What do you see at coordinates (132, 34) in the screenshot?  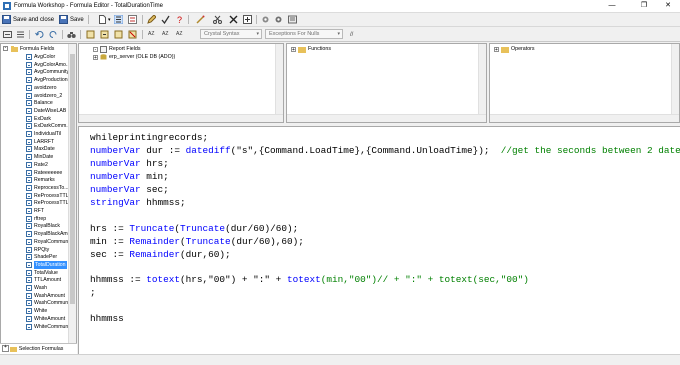 I see `clear-bookmarks-button` at bounding box center [132, 34].